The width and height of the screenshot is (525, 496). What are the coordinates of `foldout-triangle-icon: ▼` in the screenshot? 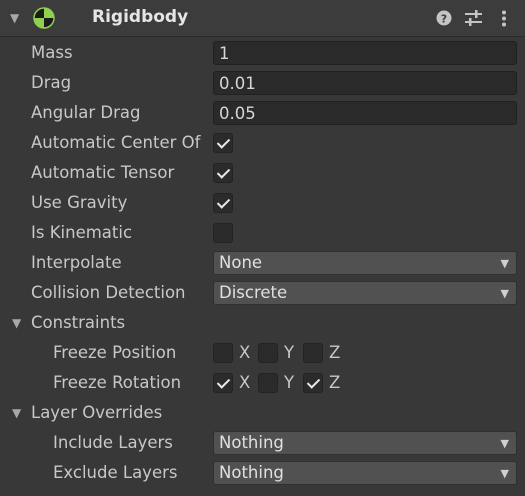 It's located at (14, 18).